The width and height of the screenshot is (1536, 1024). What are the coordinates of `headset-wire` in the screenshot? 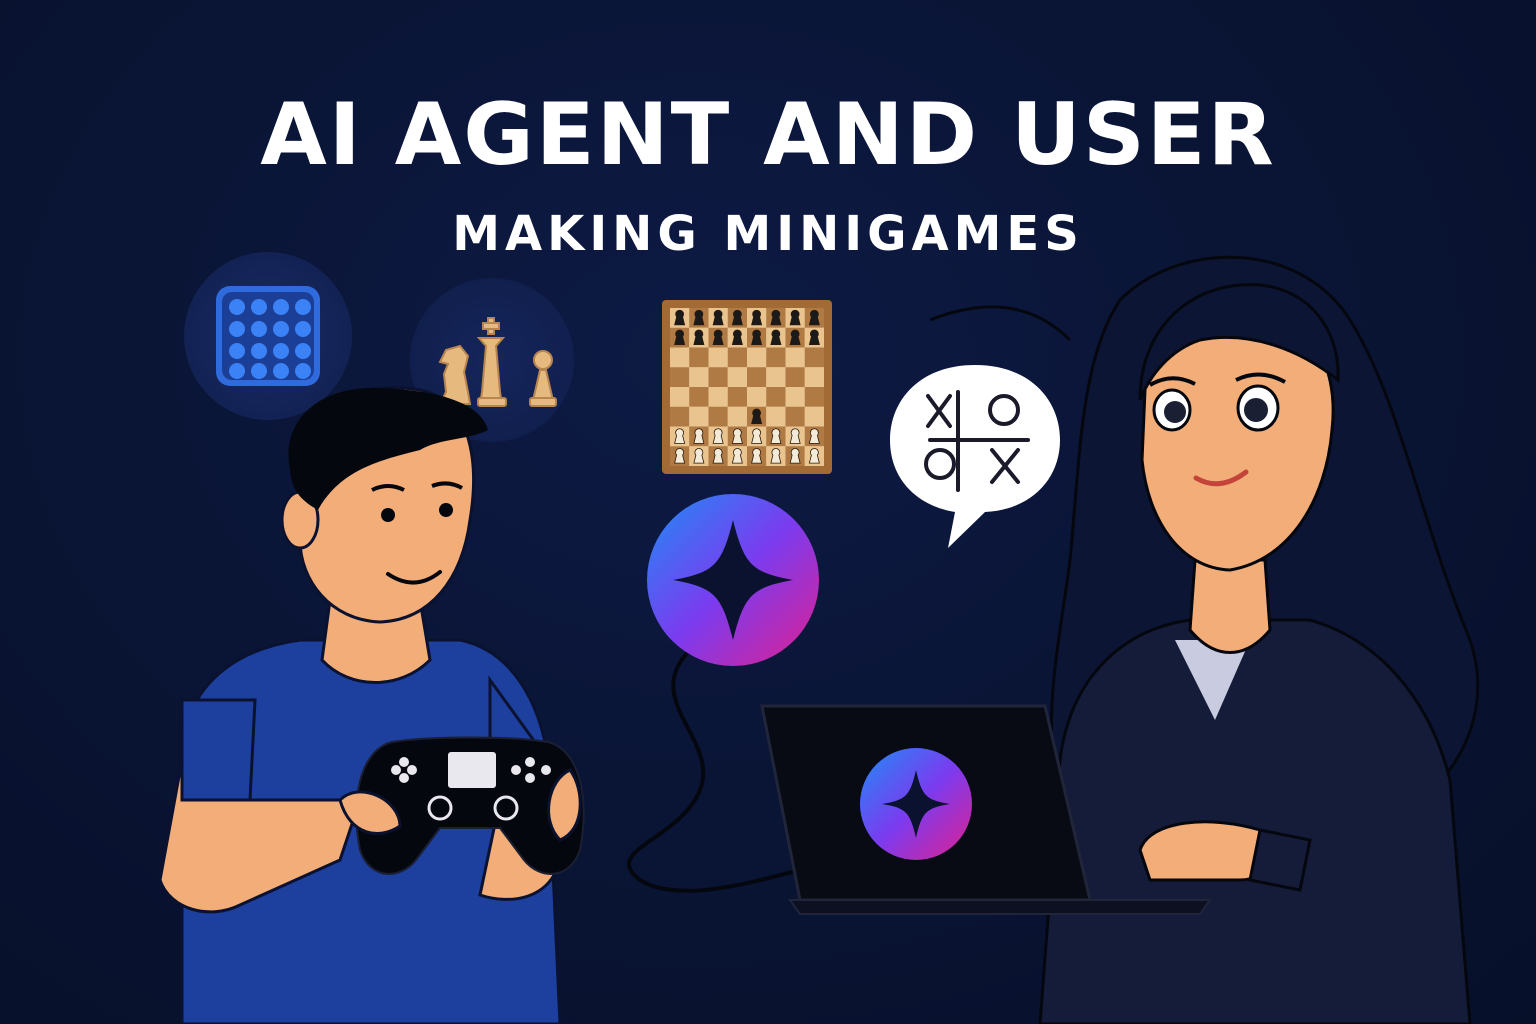 It's located at (1000, 323).